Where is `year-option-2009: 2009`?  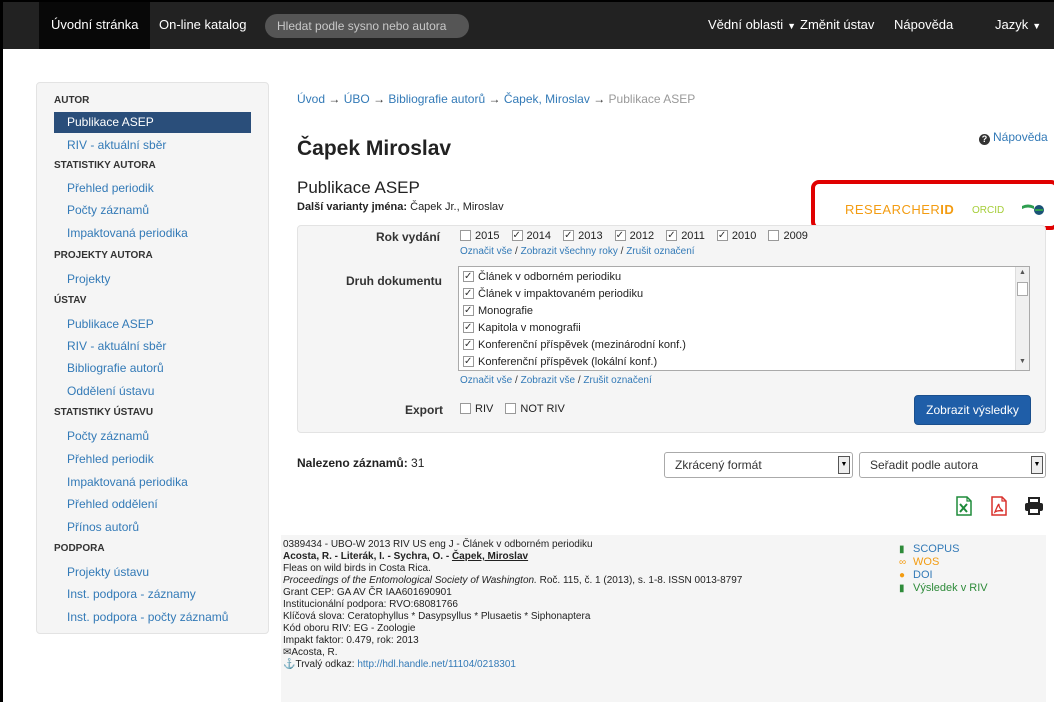
year-option-2009: 2009 is located at coordinates (788, 236).